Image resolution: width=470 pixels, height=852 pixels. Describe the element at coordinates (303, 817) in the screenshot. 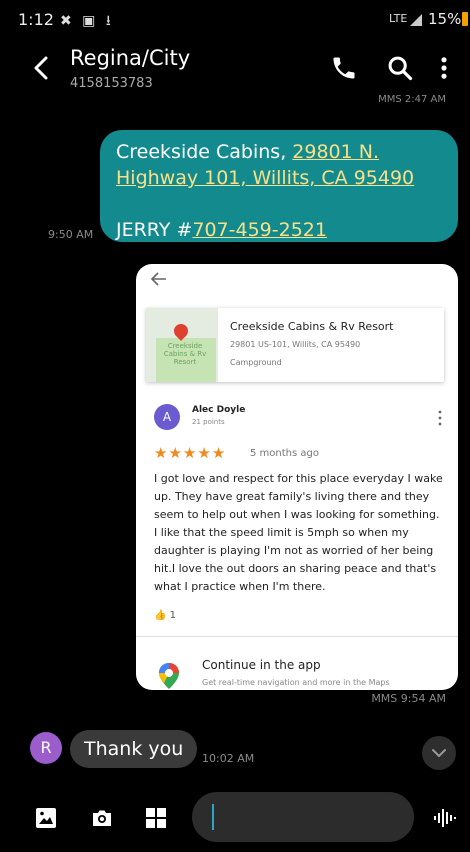

I see `message-input` at that location.